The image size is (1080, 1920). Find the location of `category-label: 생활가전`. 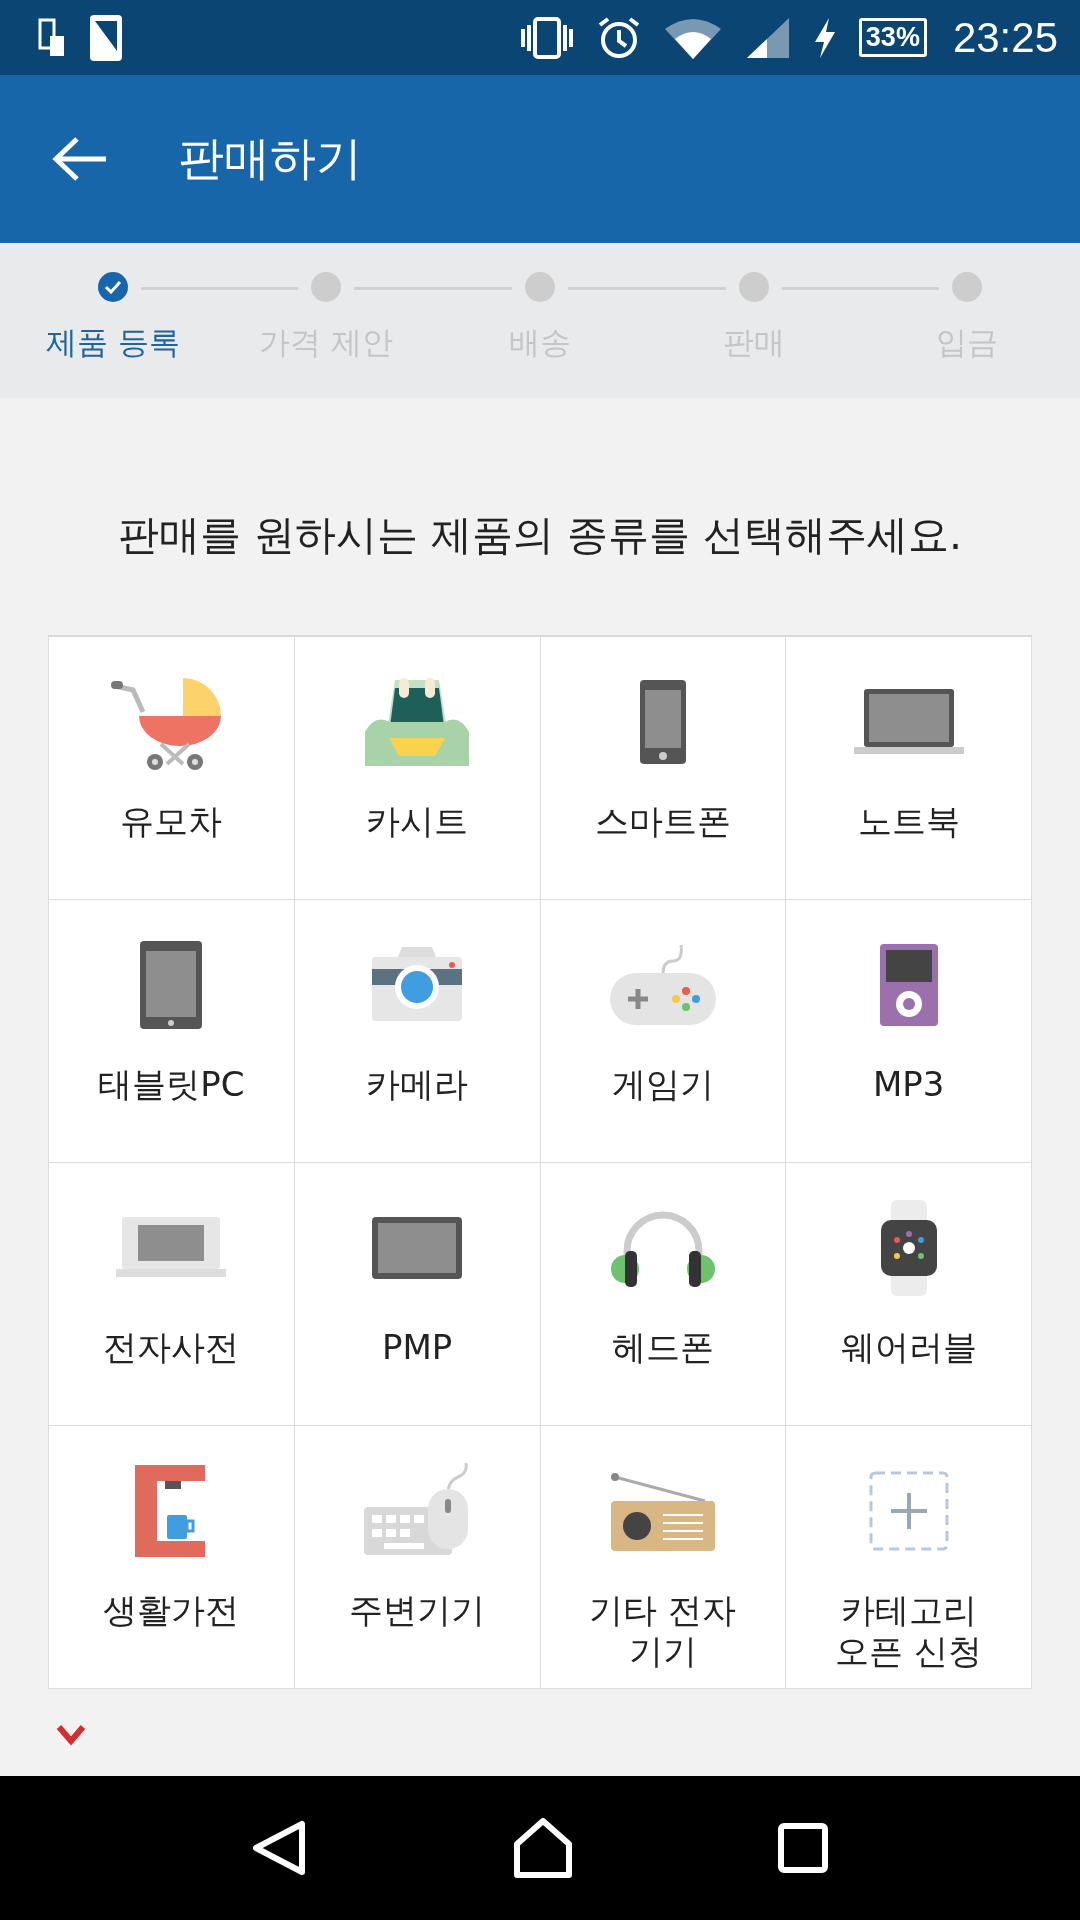

category-label: 생활가전 is located at coordinates (171, 1610).